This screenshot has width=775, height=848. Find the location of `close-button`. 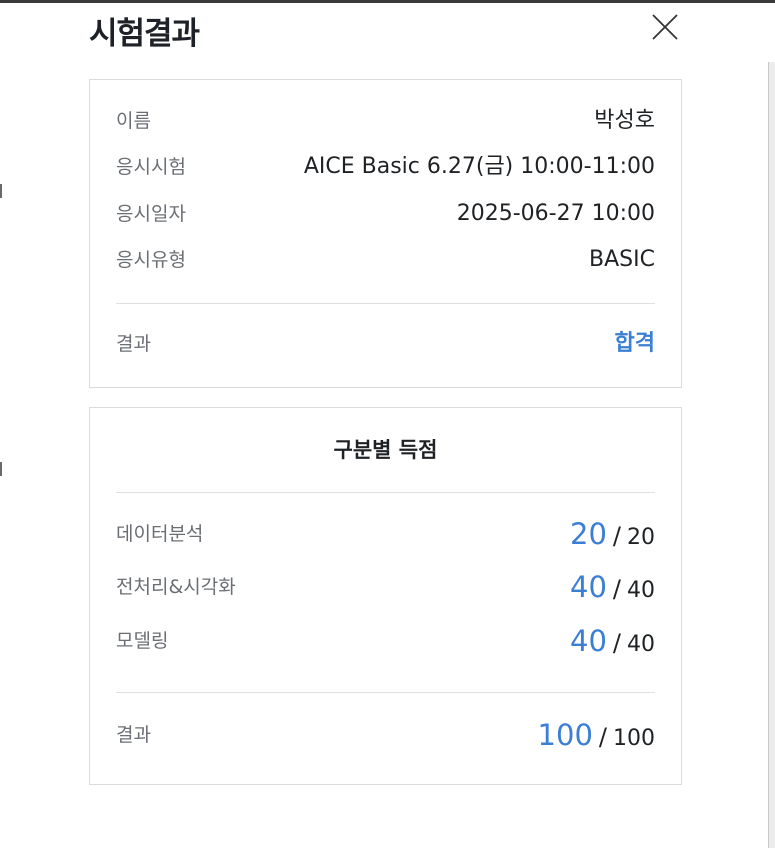

close-button is located at coordinates (665, 27).